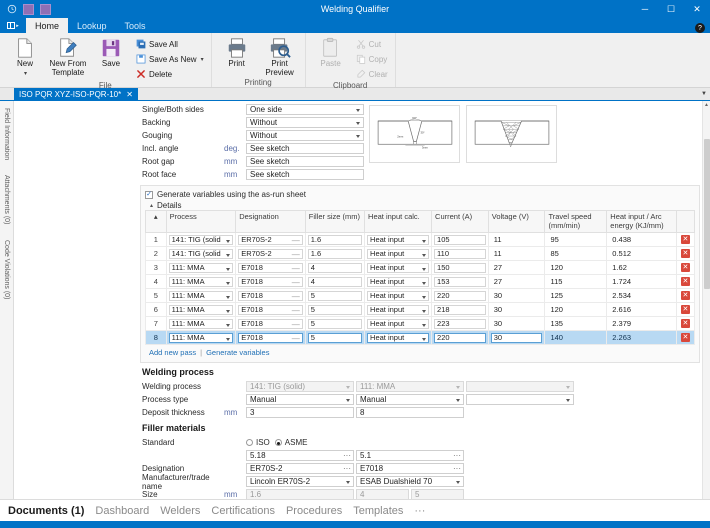 The image size is (710, 528). What do you see at coordinates (575, 296) in the screenshot?
I see `travel-speed-input: 125` at bounding box center [575, 296].